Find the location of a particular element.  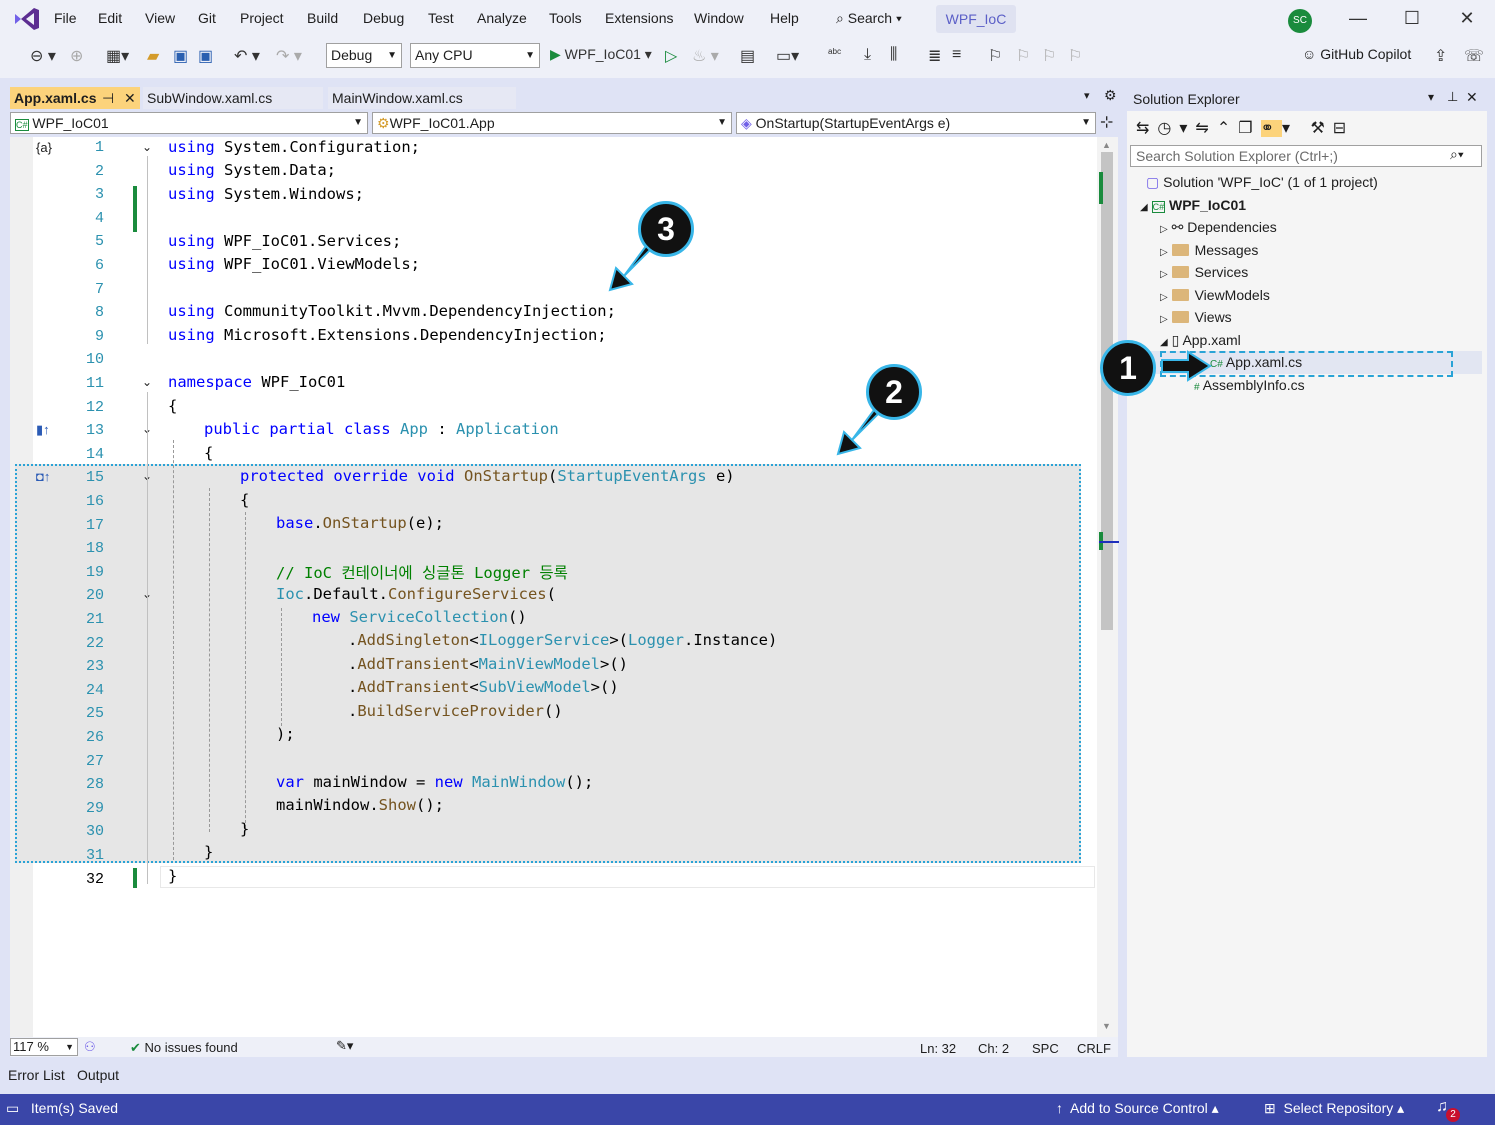

maximize-icon: ☐ is located at coordinates (1412, 18).